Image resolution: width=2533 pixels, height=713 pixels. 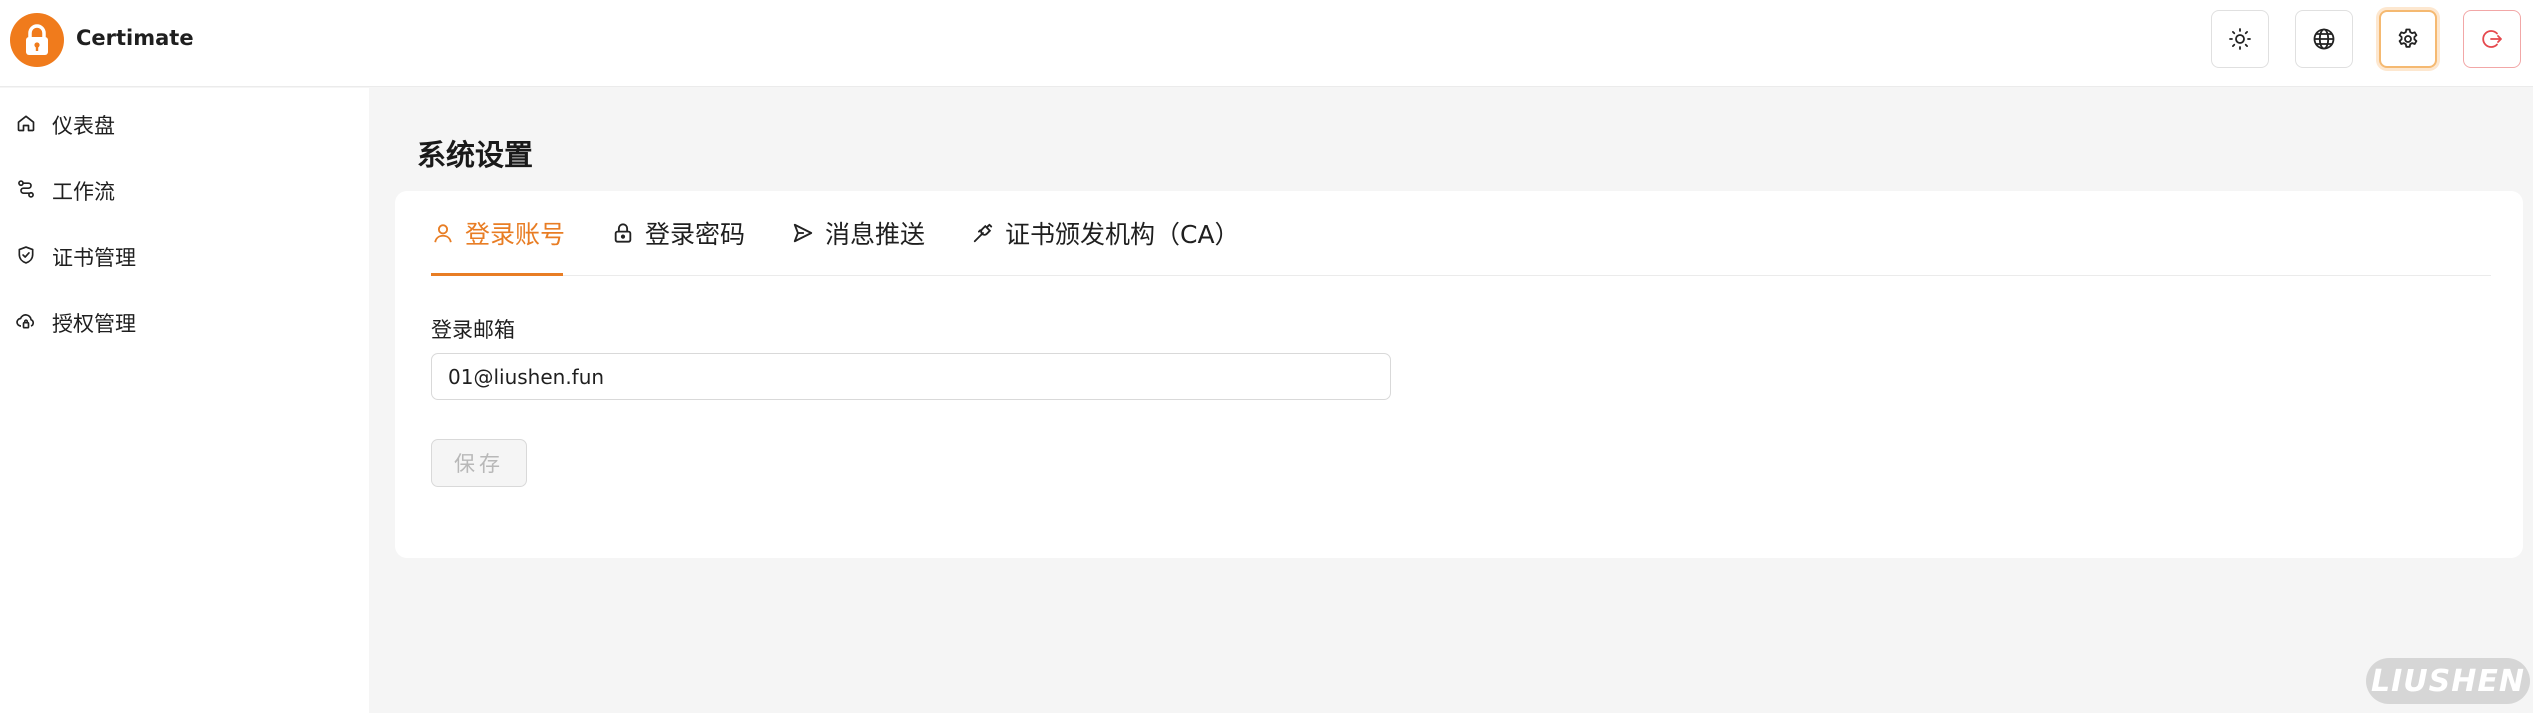 What do you see at coordinates (911, 376) in the screenshot?
I see `email-field` at bounding box center [911, 376].